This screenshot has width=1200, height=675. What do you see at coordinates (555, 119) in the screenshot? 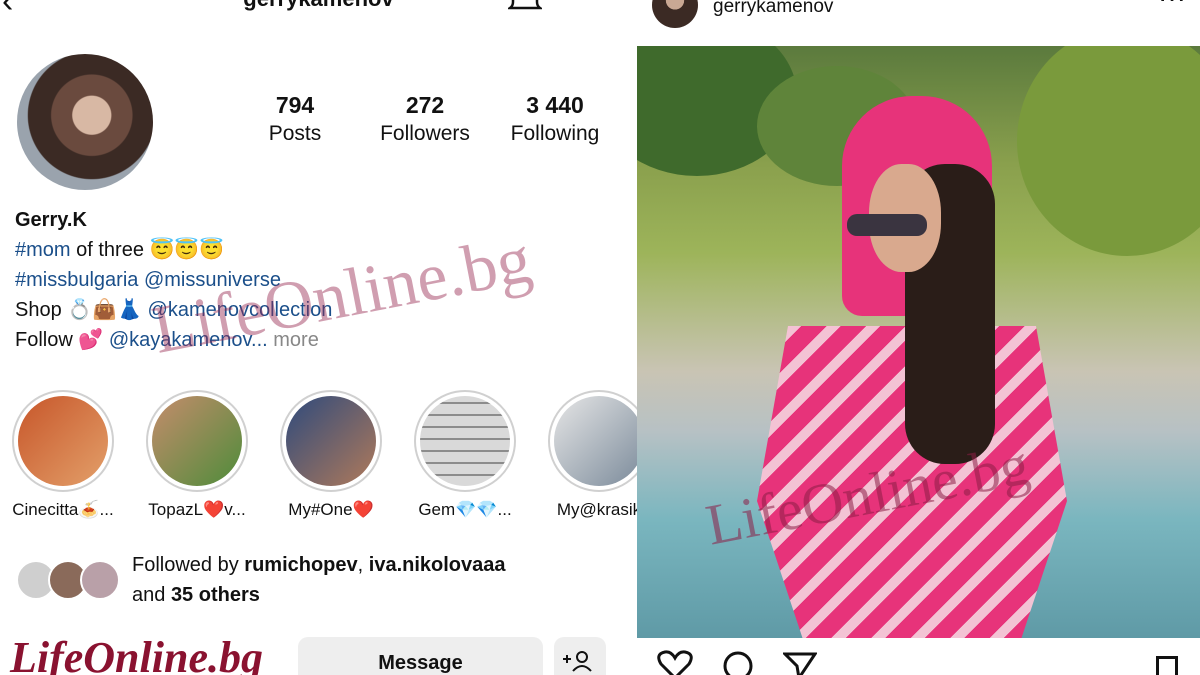
I see `stat-following: 3 440 Following` at bounding box center [555, 119].